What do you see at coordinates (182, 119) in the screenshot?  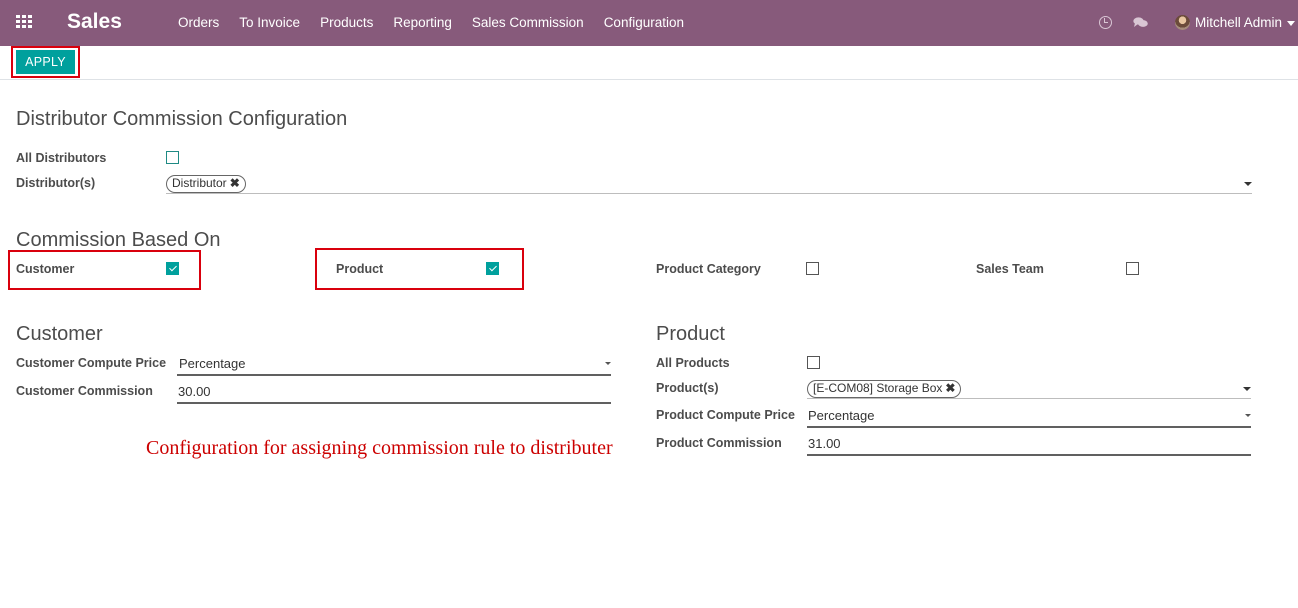 I see `form-title: Distributor Commission Configuration` at bounding box center [182, 119].